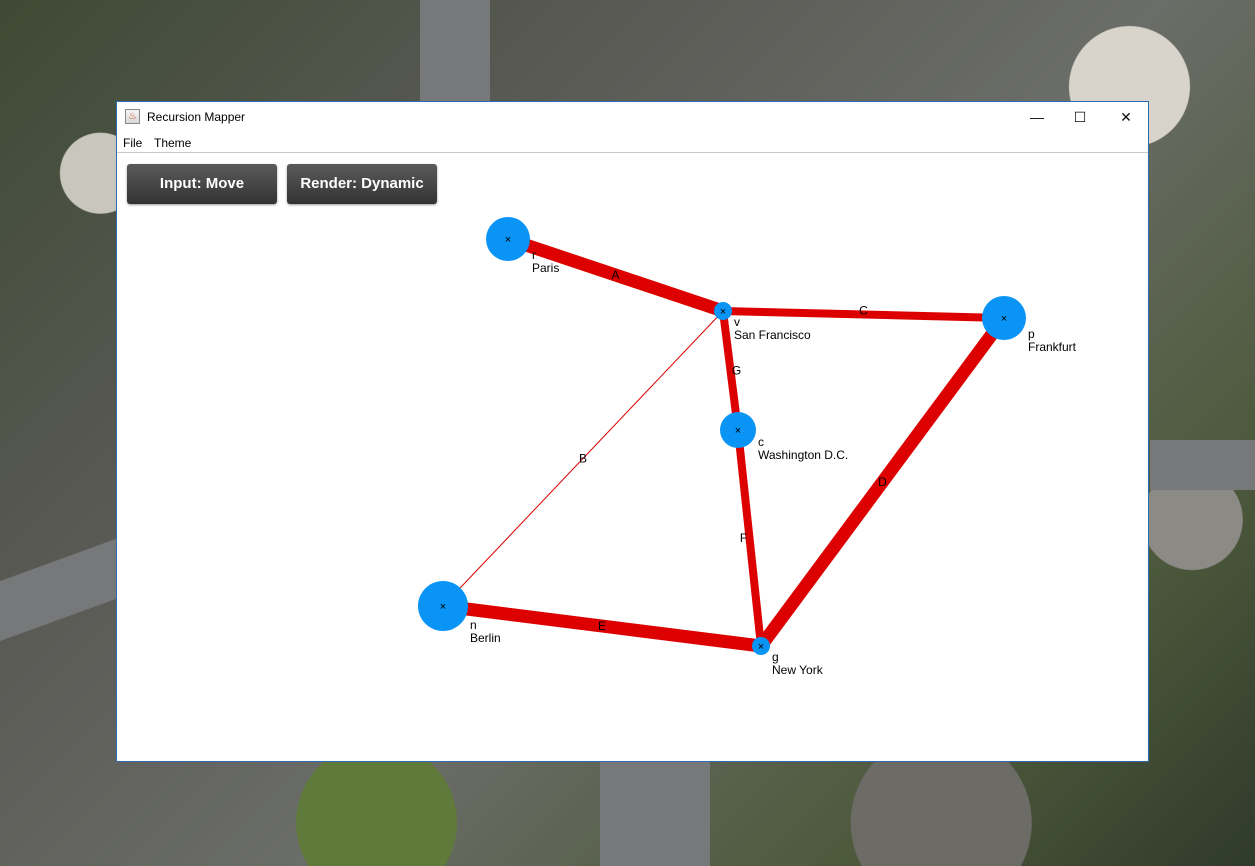 This screenshot has width=1255, height=866. I want to click on node-id-label: g, so click(775, 657).